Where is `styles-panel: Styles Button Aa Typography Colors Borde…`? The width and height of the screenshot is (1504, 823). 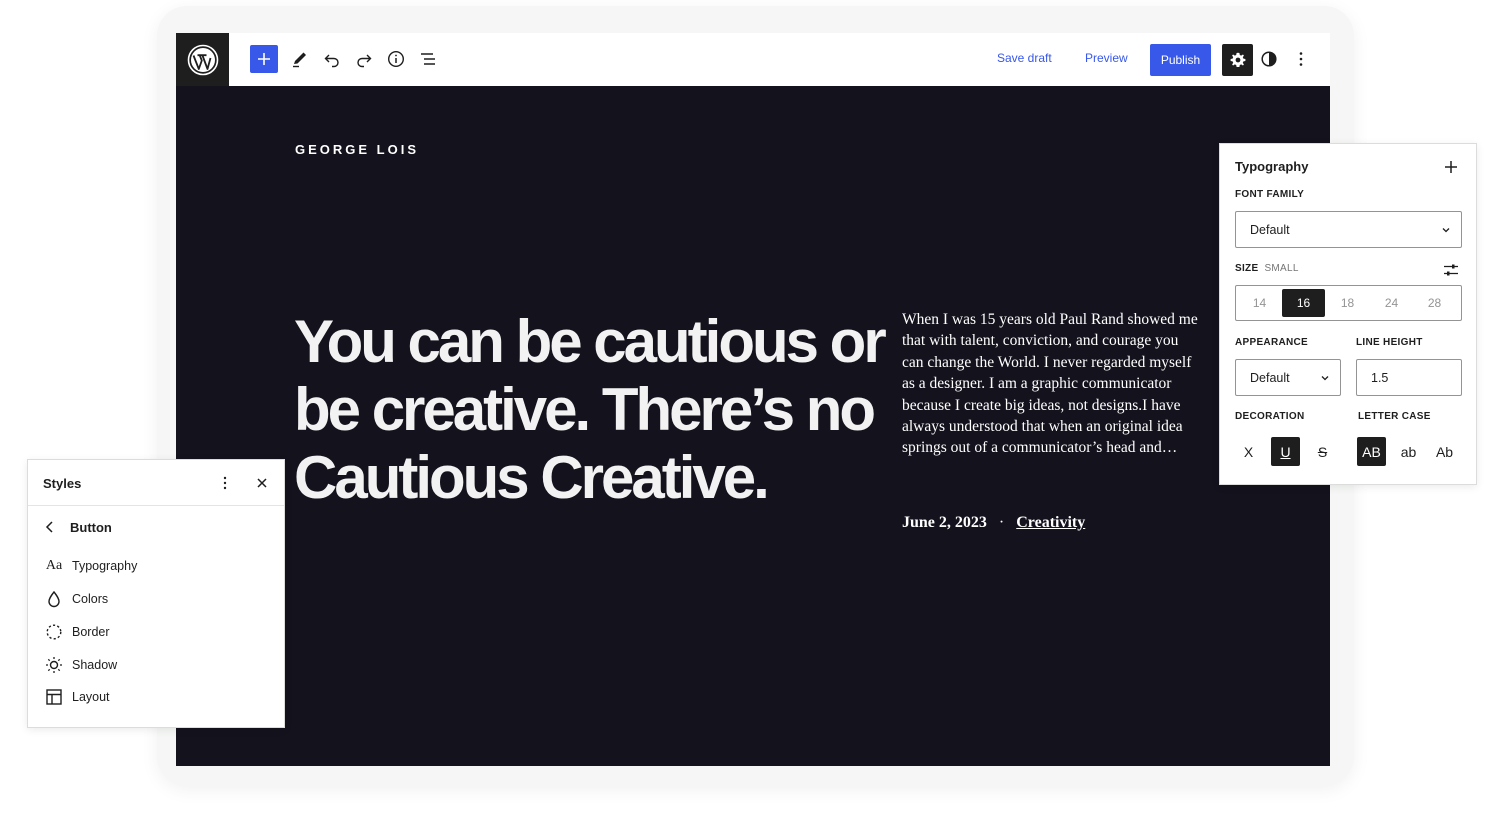 styles-panel: Styles Button Aa Typography Colors Borde… is located at coordinates (156, 593).